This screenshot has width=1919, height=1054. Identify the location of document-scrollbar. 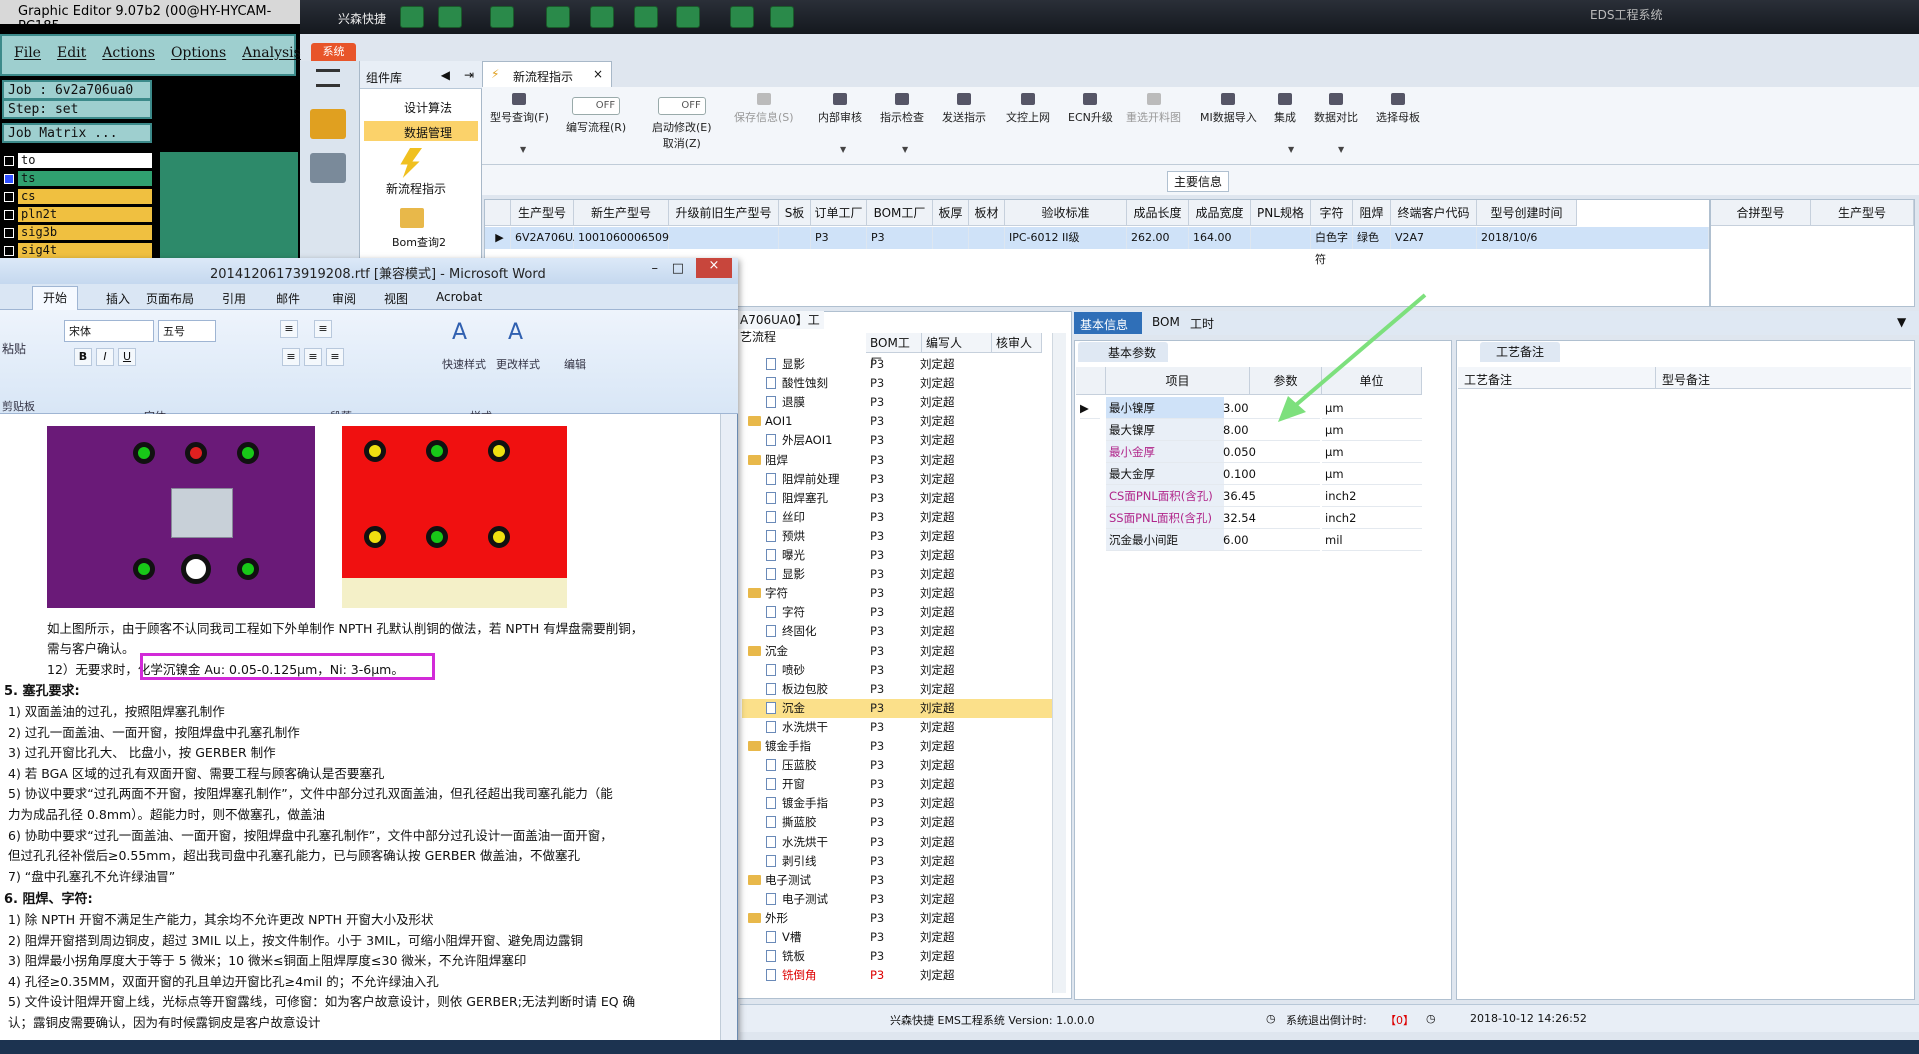
(728, 734).